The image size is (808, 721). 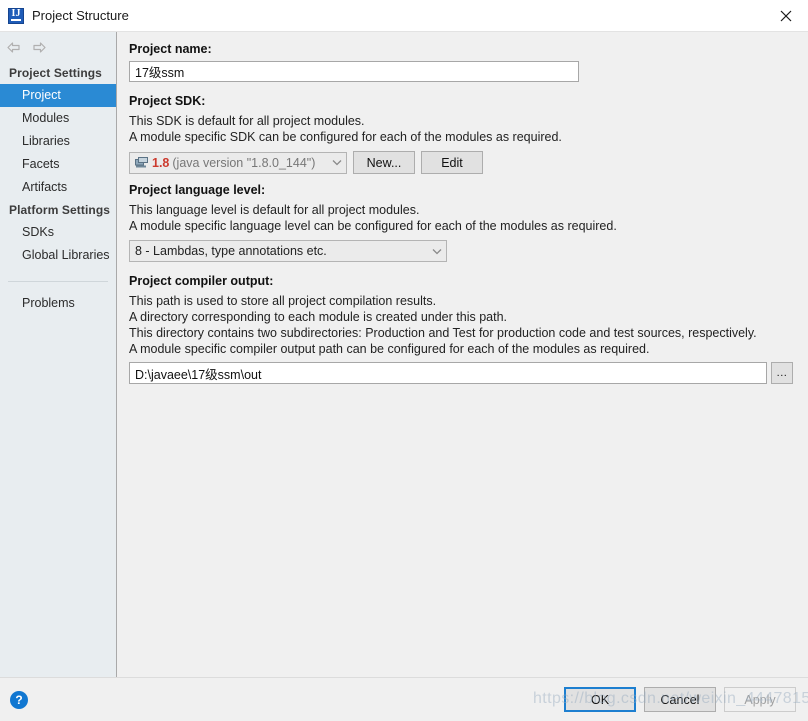 I want to click on navigate-forward-button, so click(x=39, y=47).